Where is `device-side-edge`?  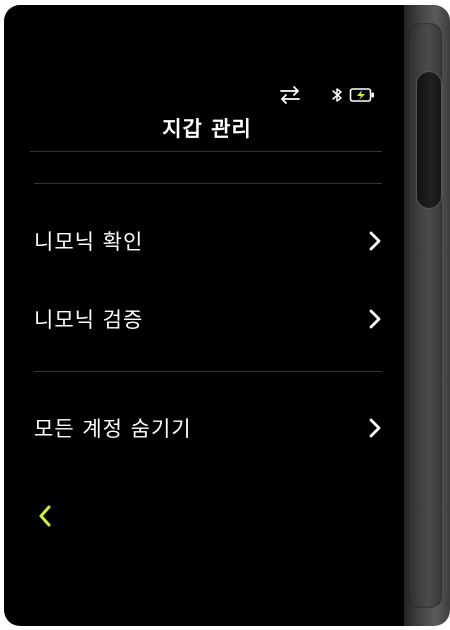
device-side-edge is located at coordinates (427, 315).